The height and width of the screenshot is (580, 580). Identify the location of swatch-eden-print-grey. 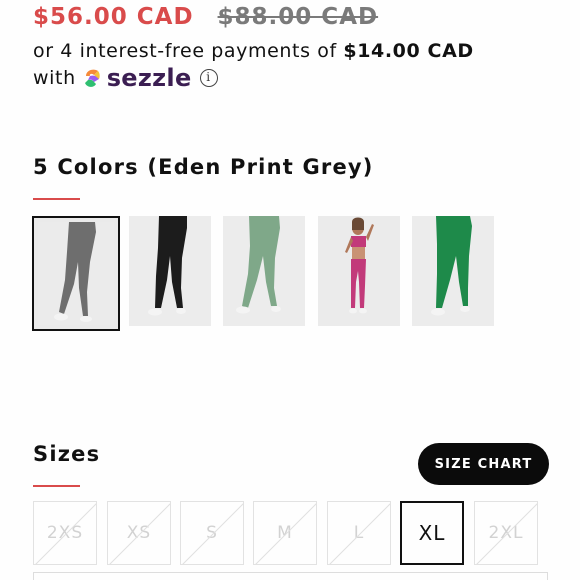
(76, 273).